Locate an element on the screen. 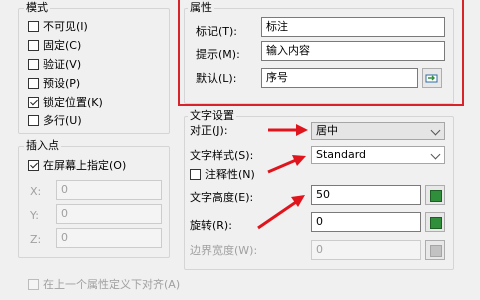 This screenshot has width=480, height=300. verify-checkbox: 验证(V) is located at coordinates (54, 64).